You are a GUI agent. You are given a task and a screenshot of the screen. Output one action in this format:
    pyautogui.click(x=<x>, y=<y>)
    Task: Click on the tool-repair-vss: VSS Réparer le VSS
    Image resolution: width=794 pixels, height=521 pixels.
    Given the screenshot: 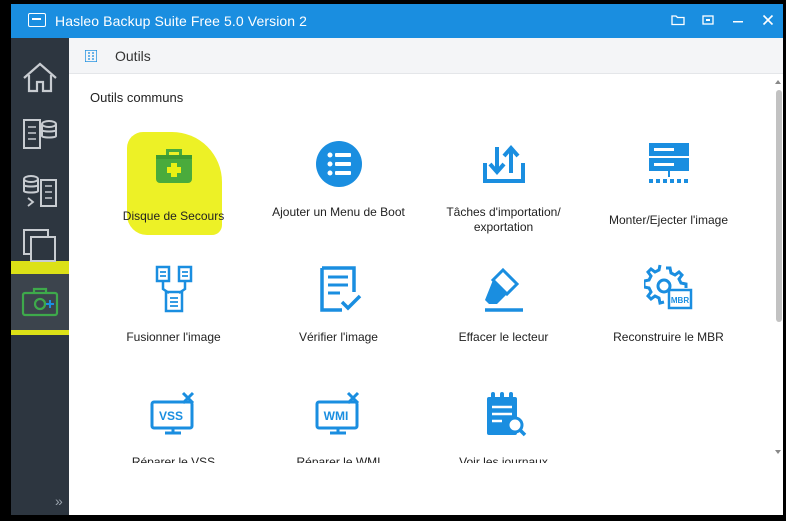 What is the action you would take?
    pyautogui.click(x=173, y=421)
    